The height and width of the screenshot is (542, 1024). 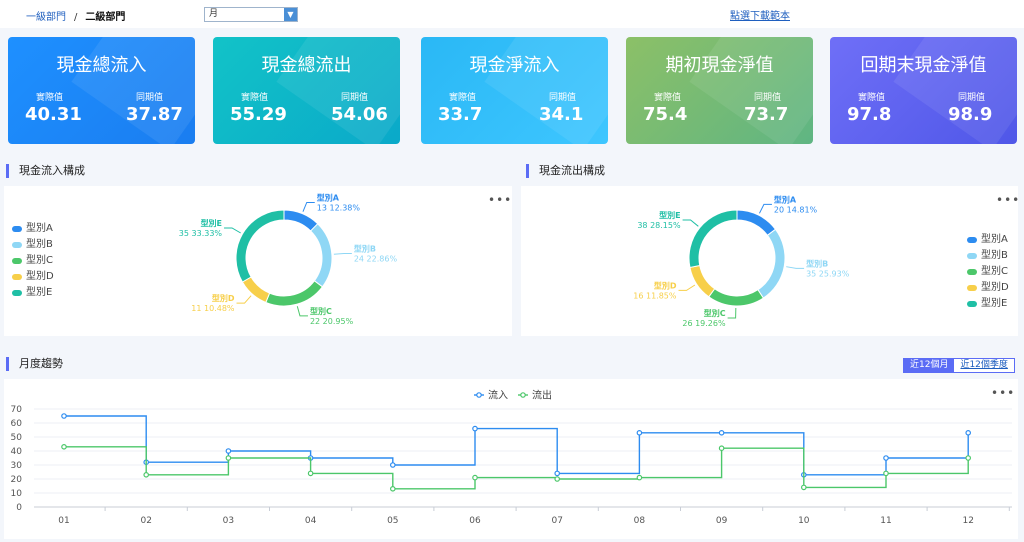 I want to click on outflow-section-title: 現金流出構成, so click(x=565, y=171).